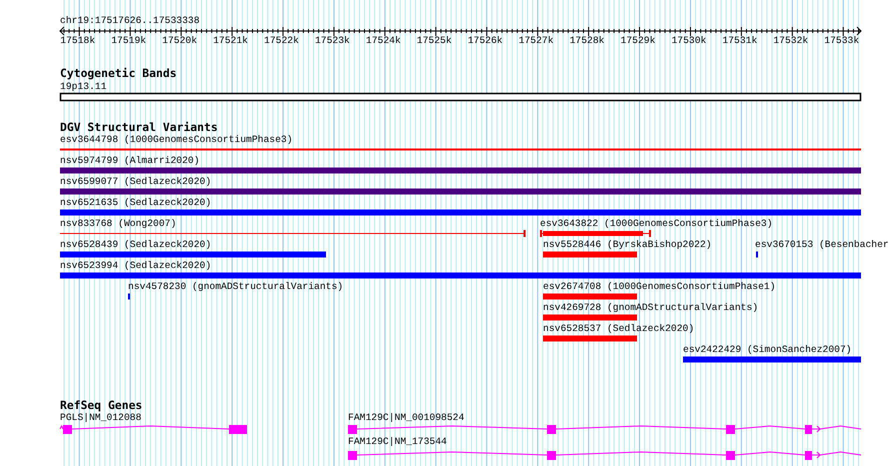 The image size is (890, 466). I want to click on ruler-label: 17526k, so click(485, 41).